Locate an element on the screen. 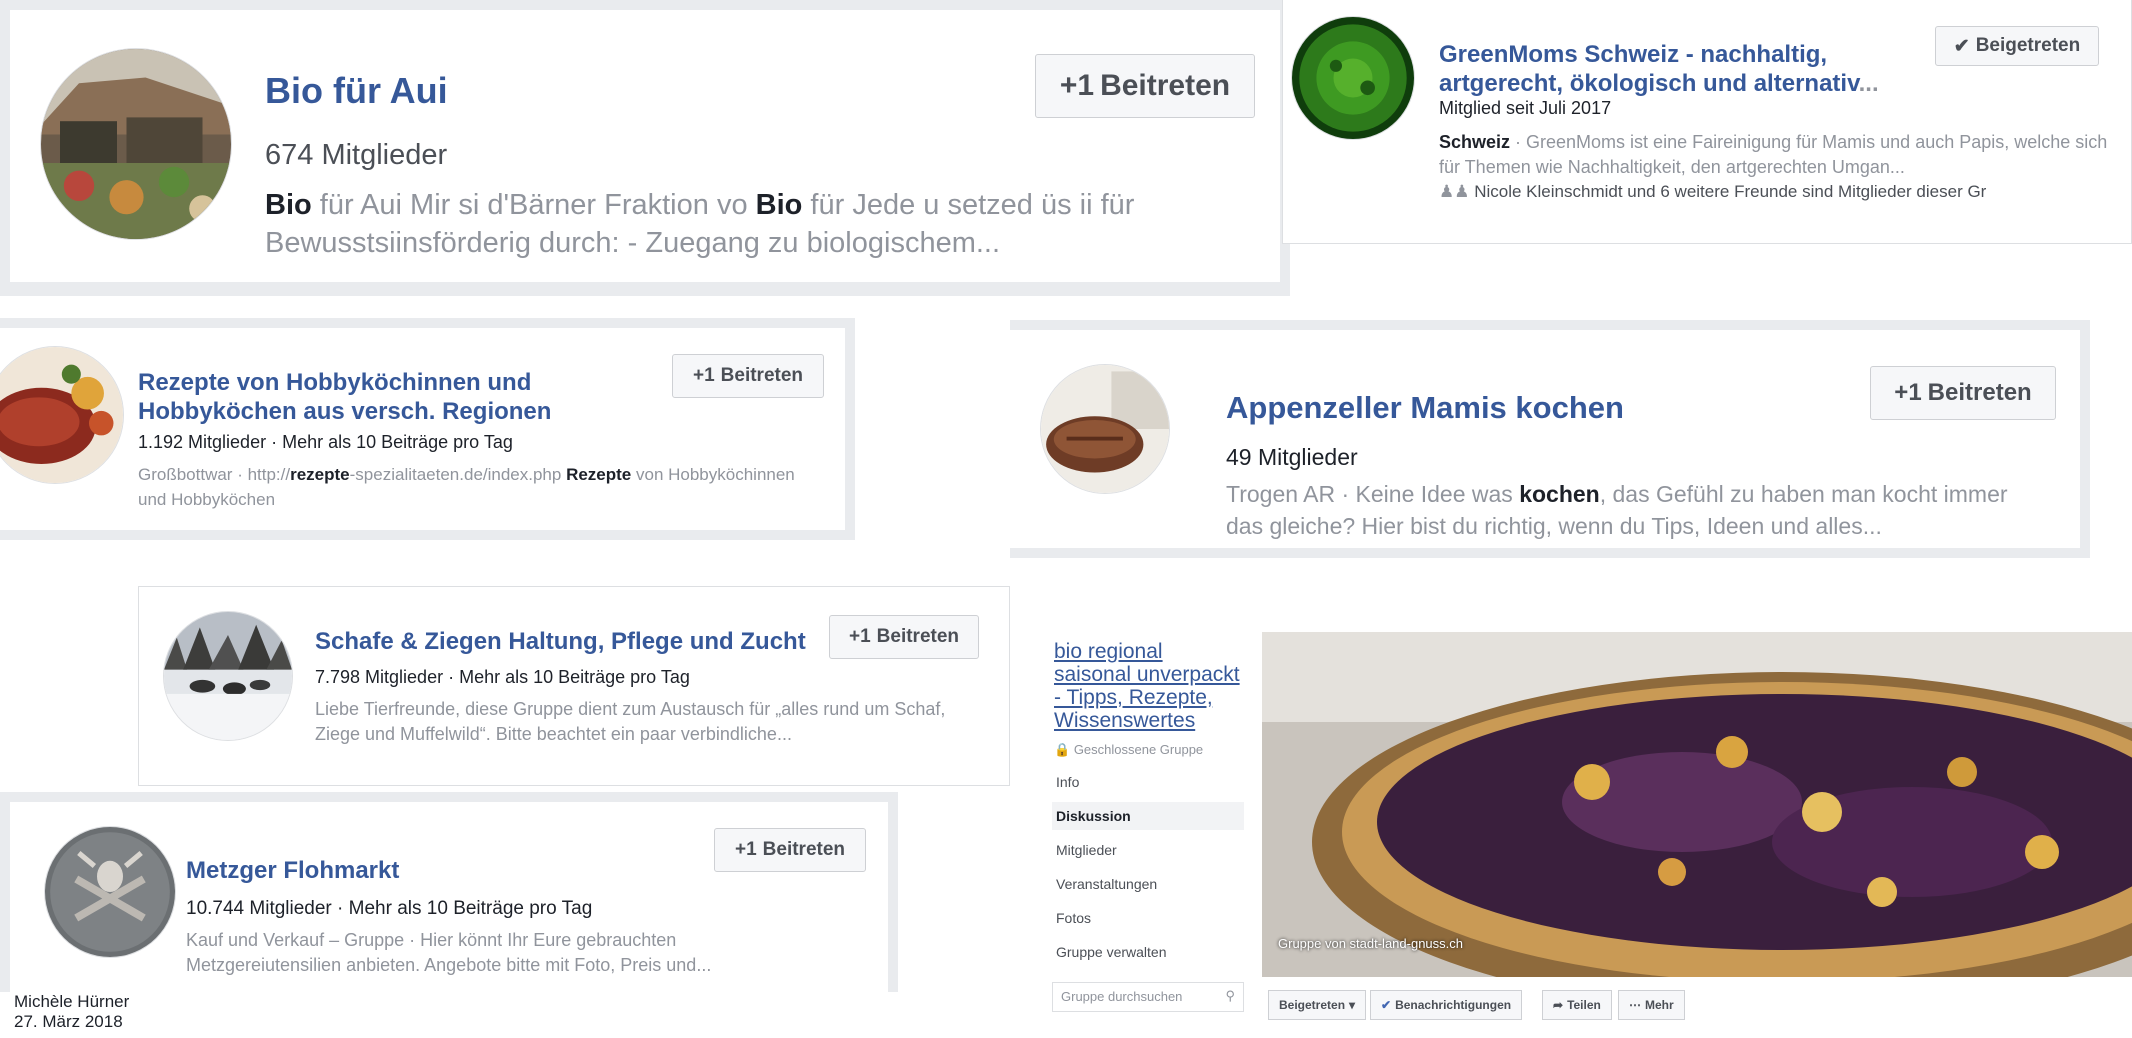 Image resolution: width=2132 pixels, height=1038 pixels. group-title: Bio für Aui is located at coordinates (356, 91).